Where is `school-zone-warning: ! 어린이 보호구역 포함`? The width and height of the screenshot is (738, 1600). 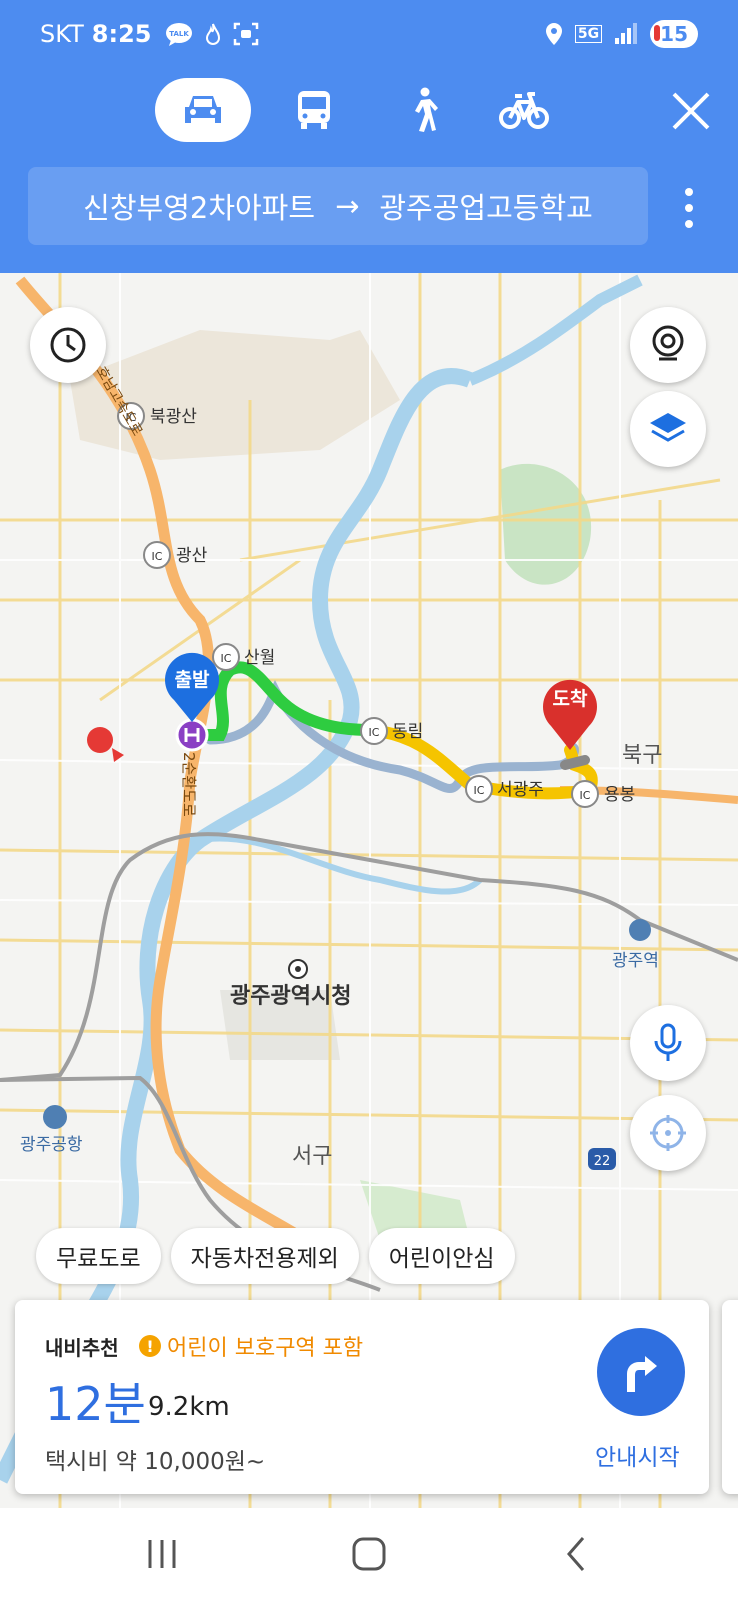 school-zone-warning: ! 어린이 보호구역 포함 is located at coordinates (251, 1346).